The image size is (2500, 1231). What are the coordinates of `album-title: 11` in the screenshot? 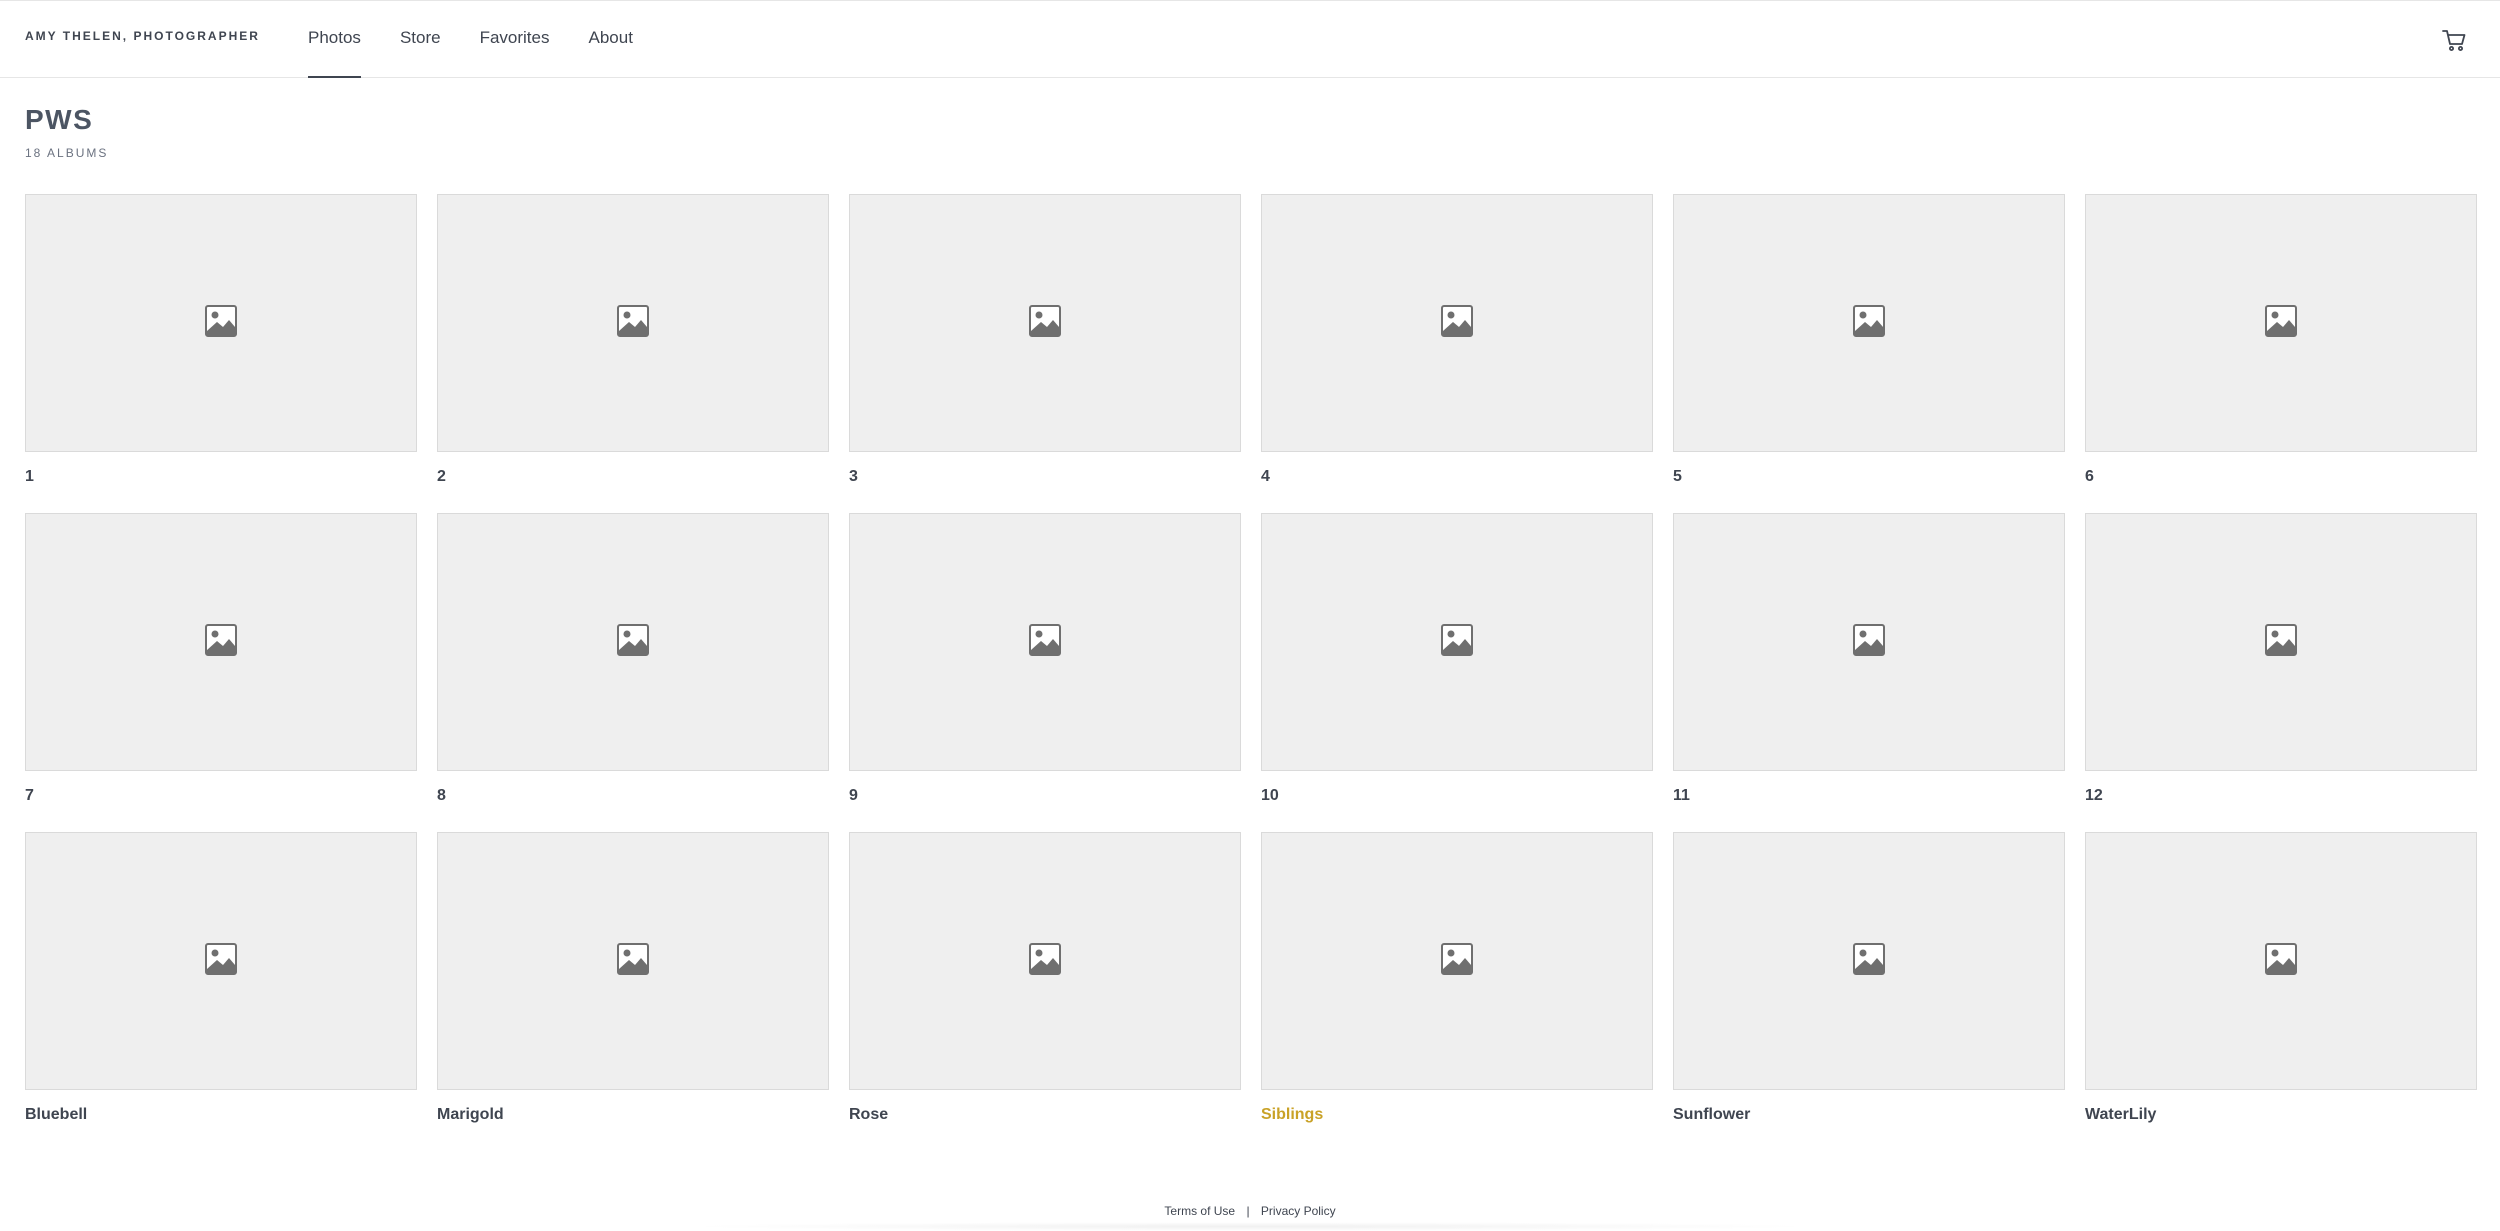 It's located at (1869, 796).